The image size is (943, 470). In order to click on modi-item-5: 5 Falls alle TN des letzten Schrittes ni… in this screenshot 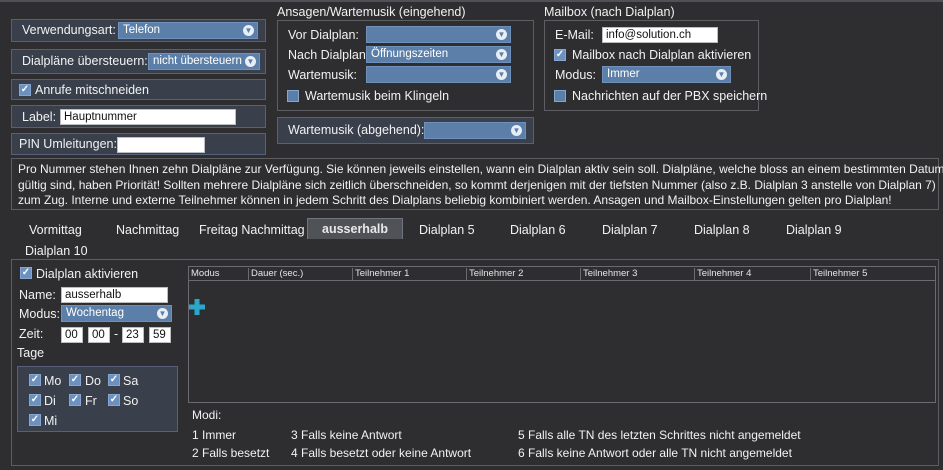, I will do `click(659, 435)`.